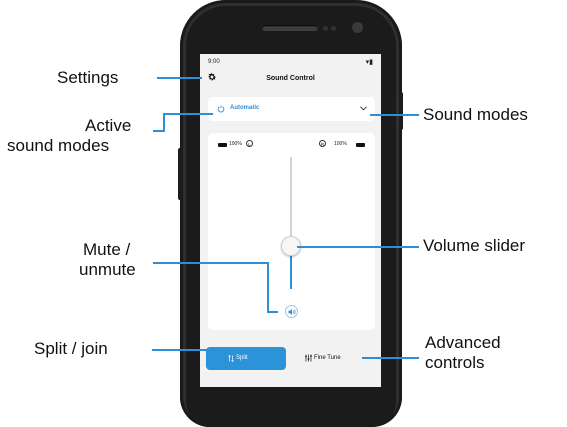 This screenshot has height=427, width=567. What do you see at coordinates (242, 358) in the screenshot?
I see `split-label: Split` at bounding box center [242, 358].